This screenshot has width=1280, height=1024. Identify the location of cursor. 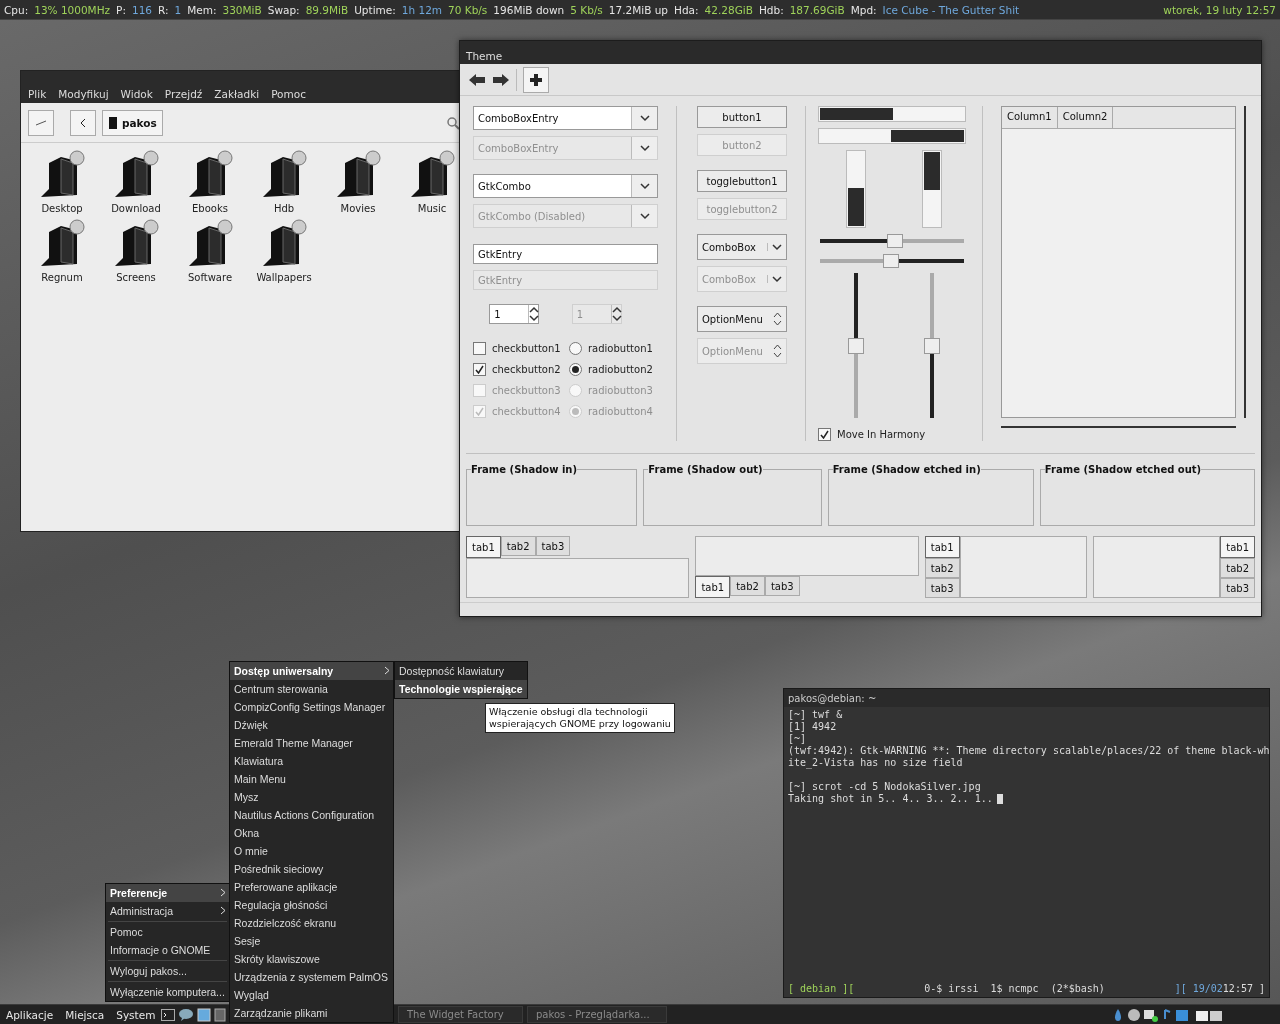
(999, 799).